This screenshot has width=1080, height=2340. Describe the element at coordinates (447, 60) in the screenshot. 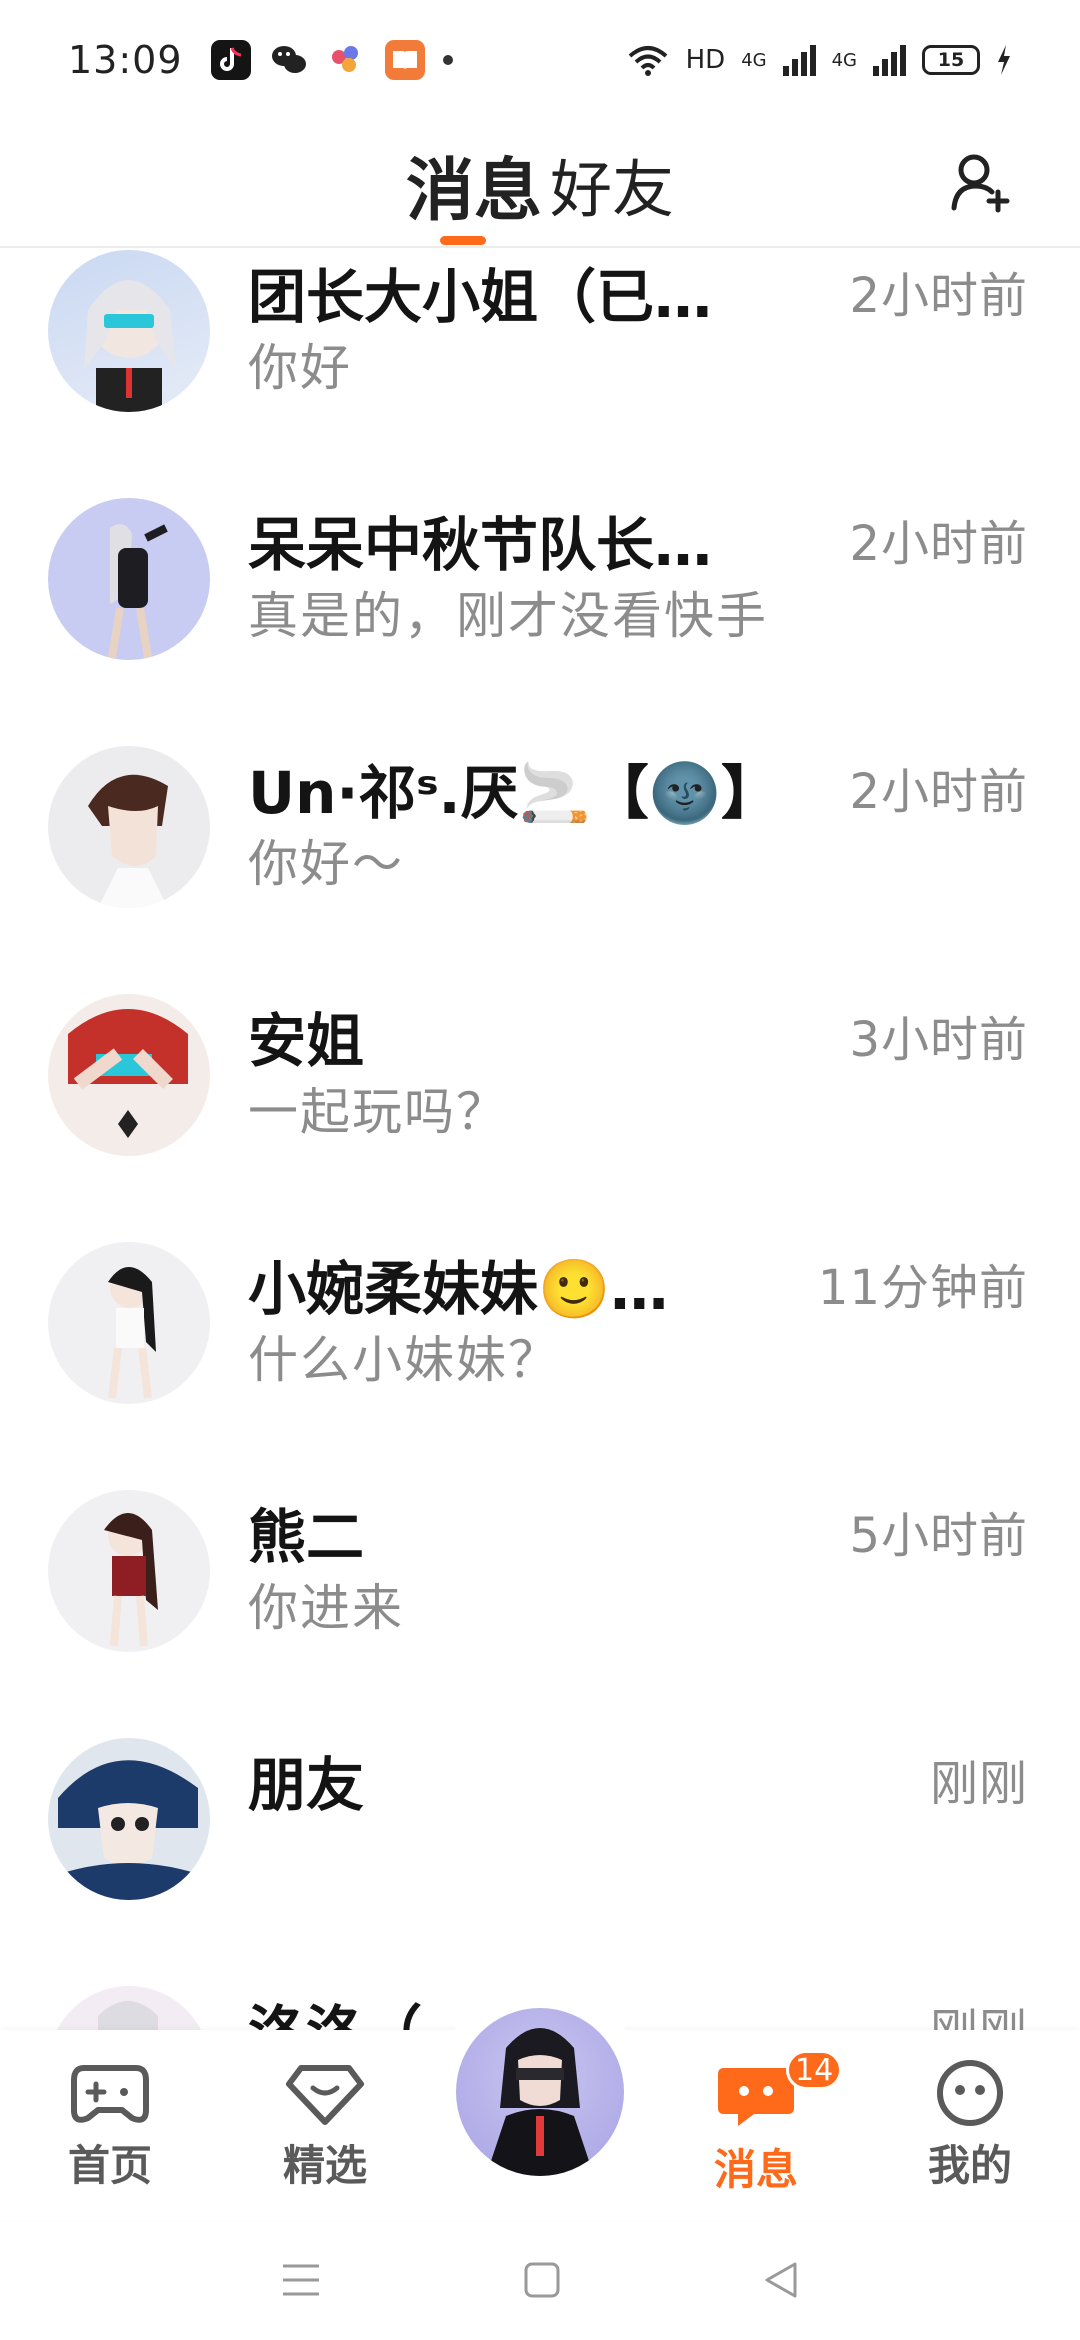

I see `more-notifications-dot` at that location.